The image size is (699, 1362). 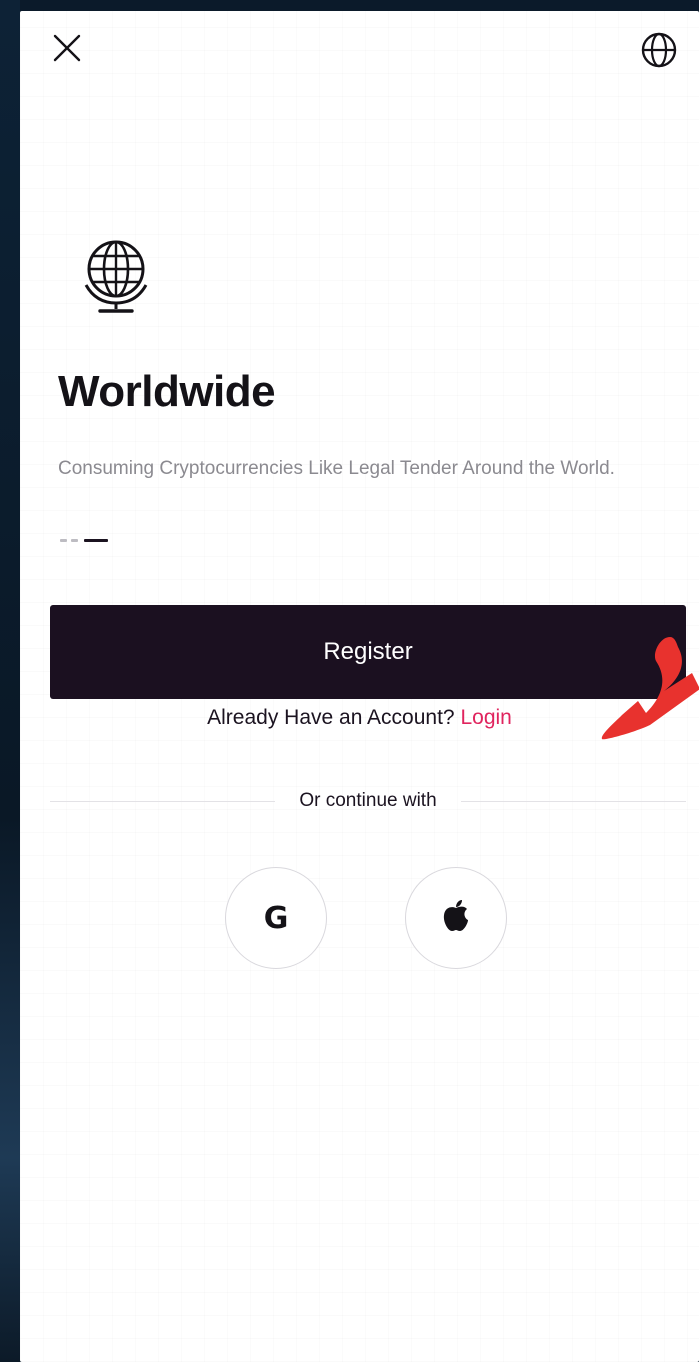 What do you see at coordinates (331, 717) in the screenshot?
I see `login-prompt-text: Already Have an Account?` at bounding box center [331, 717].